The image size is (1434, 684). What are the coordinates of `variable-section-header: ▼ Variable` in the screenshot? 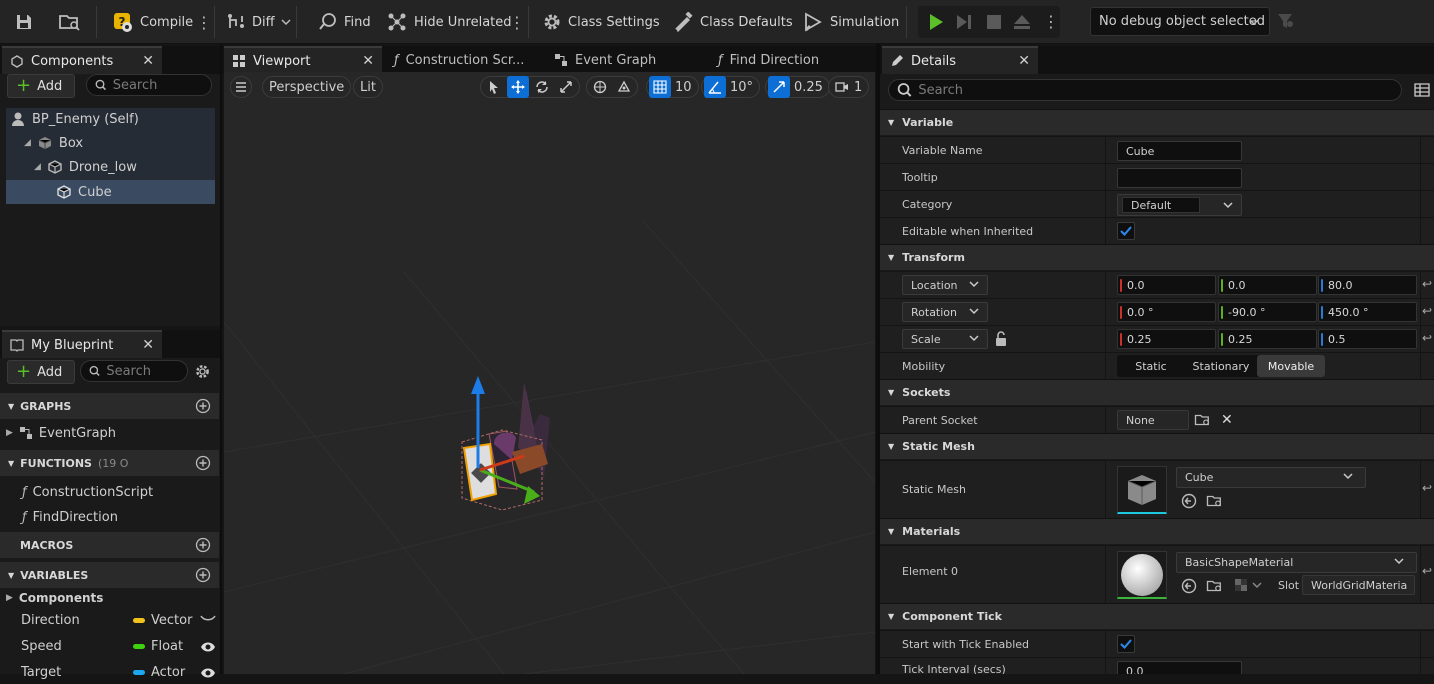 It's located at (1157, 122).